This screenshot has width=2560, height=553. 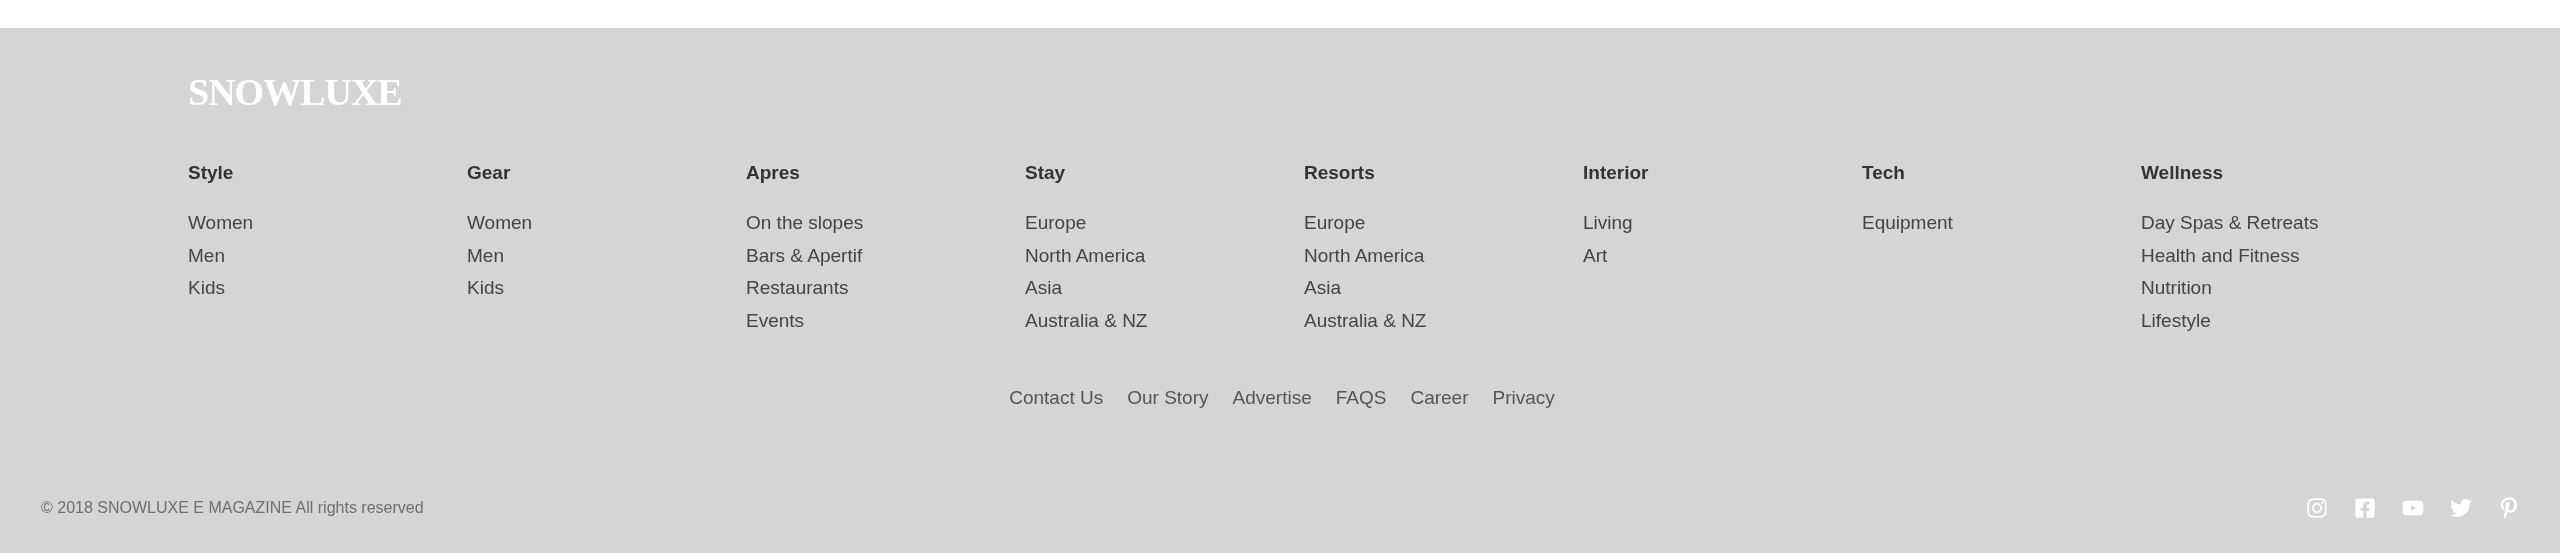 I want to click on bottom-link: Privacy, so click(x=1523, y=397).